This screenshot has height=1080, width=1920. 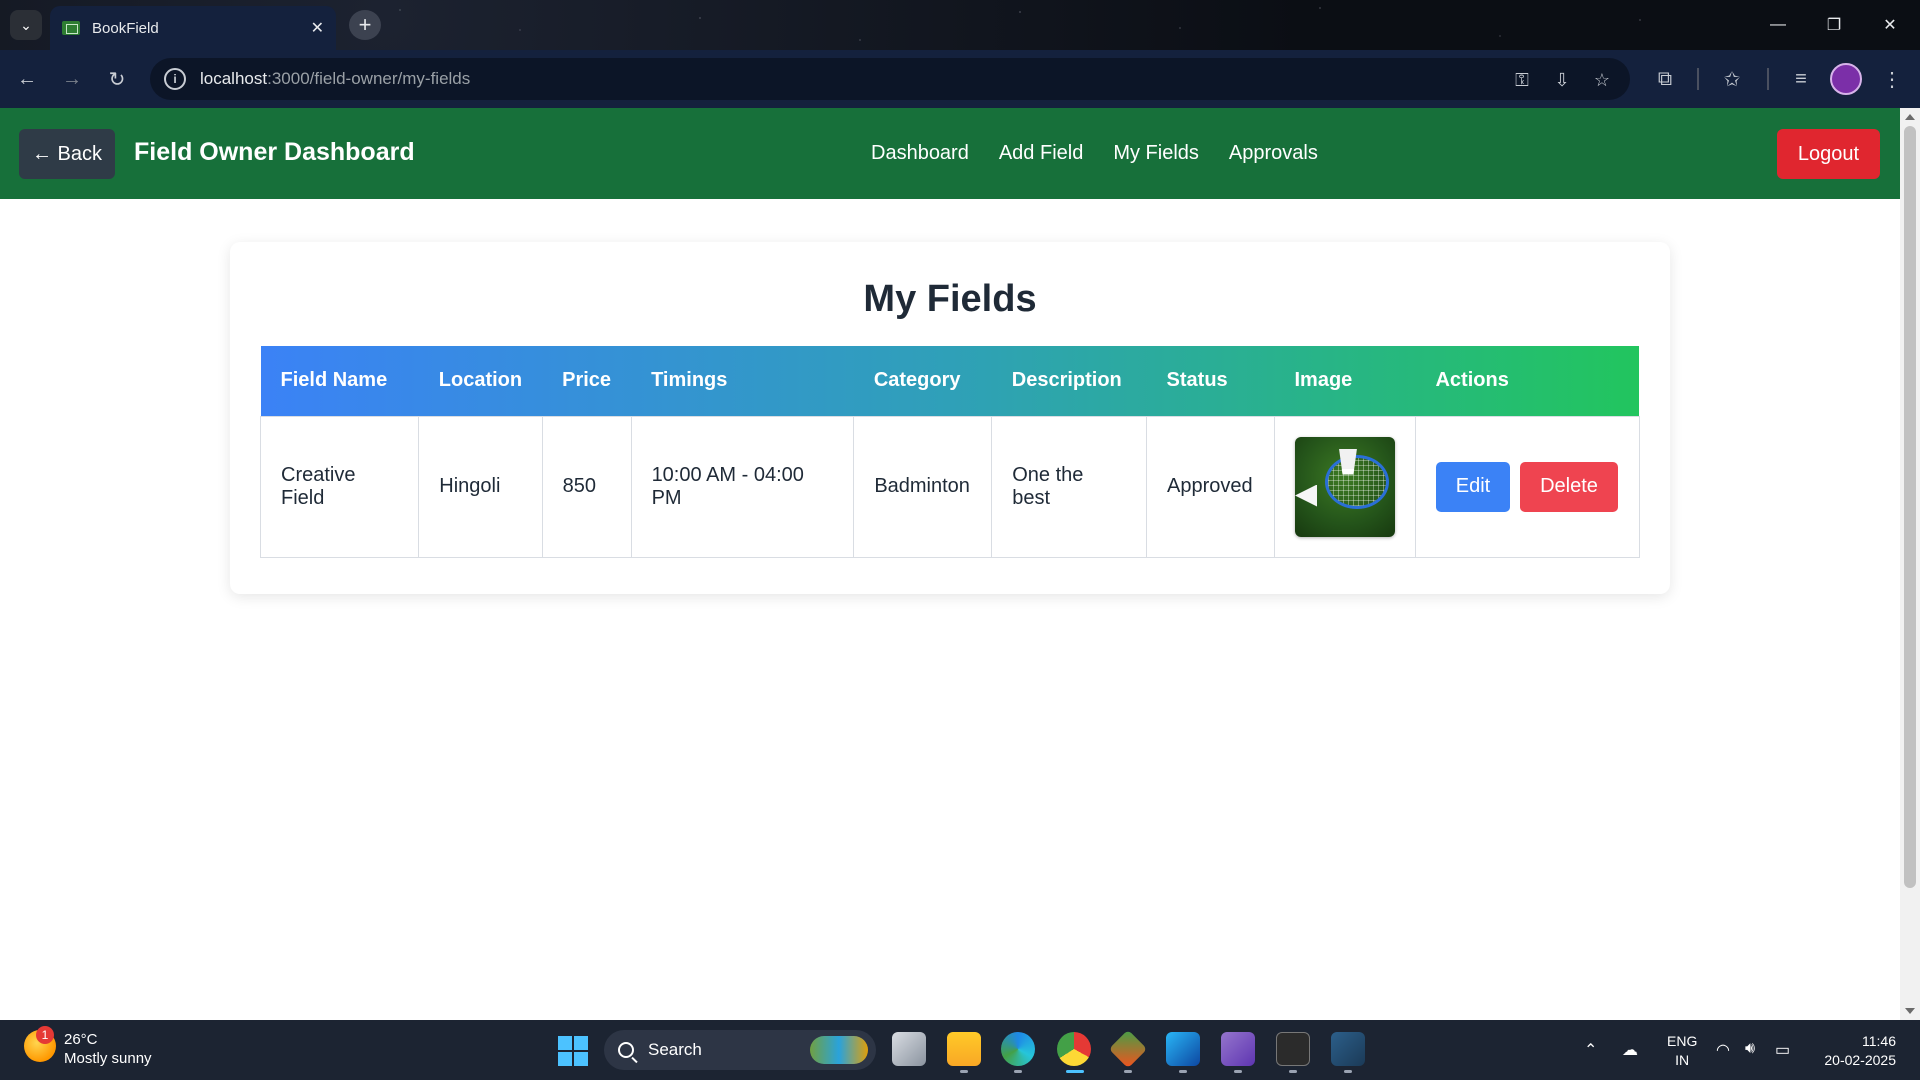 I want to click on app-icon, so click(x=1348, y=1049).